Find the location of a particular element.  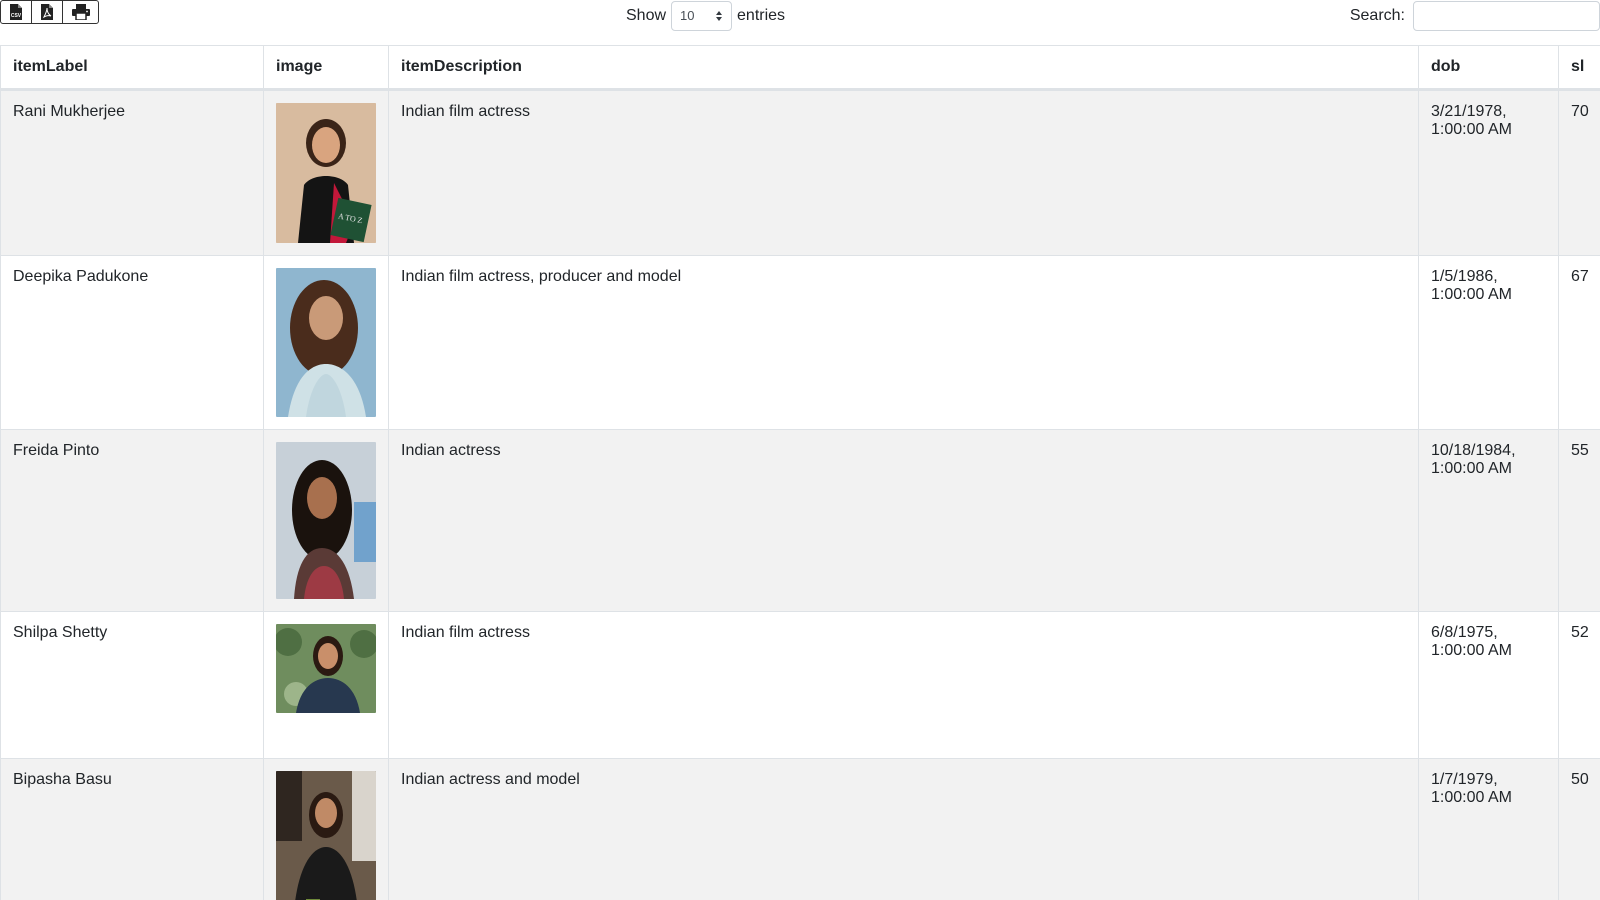

export-csv-button: CSV is located at coordinates (16, 12).